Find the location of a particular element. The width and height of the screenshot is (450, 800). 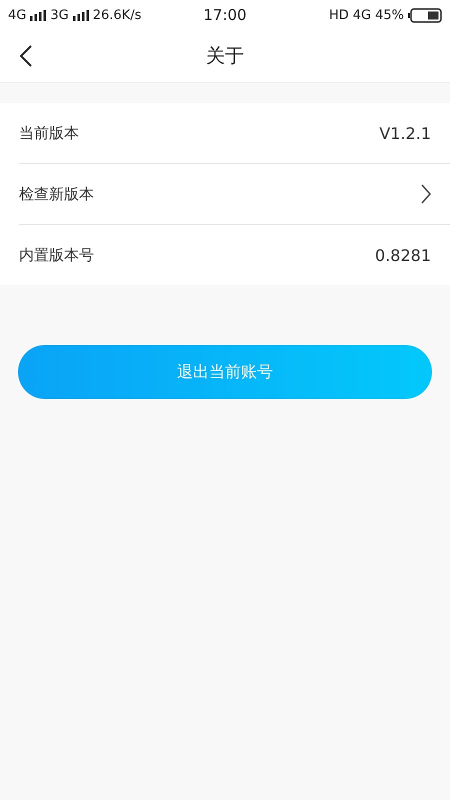

status-text: 3G is located at coordinates (59, 15).